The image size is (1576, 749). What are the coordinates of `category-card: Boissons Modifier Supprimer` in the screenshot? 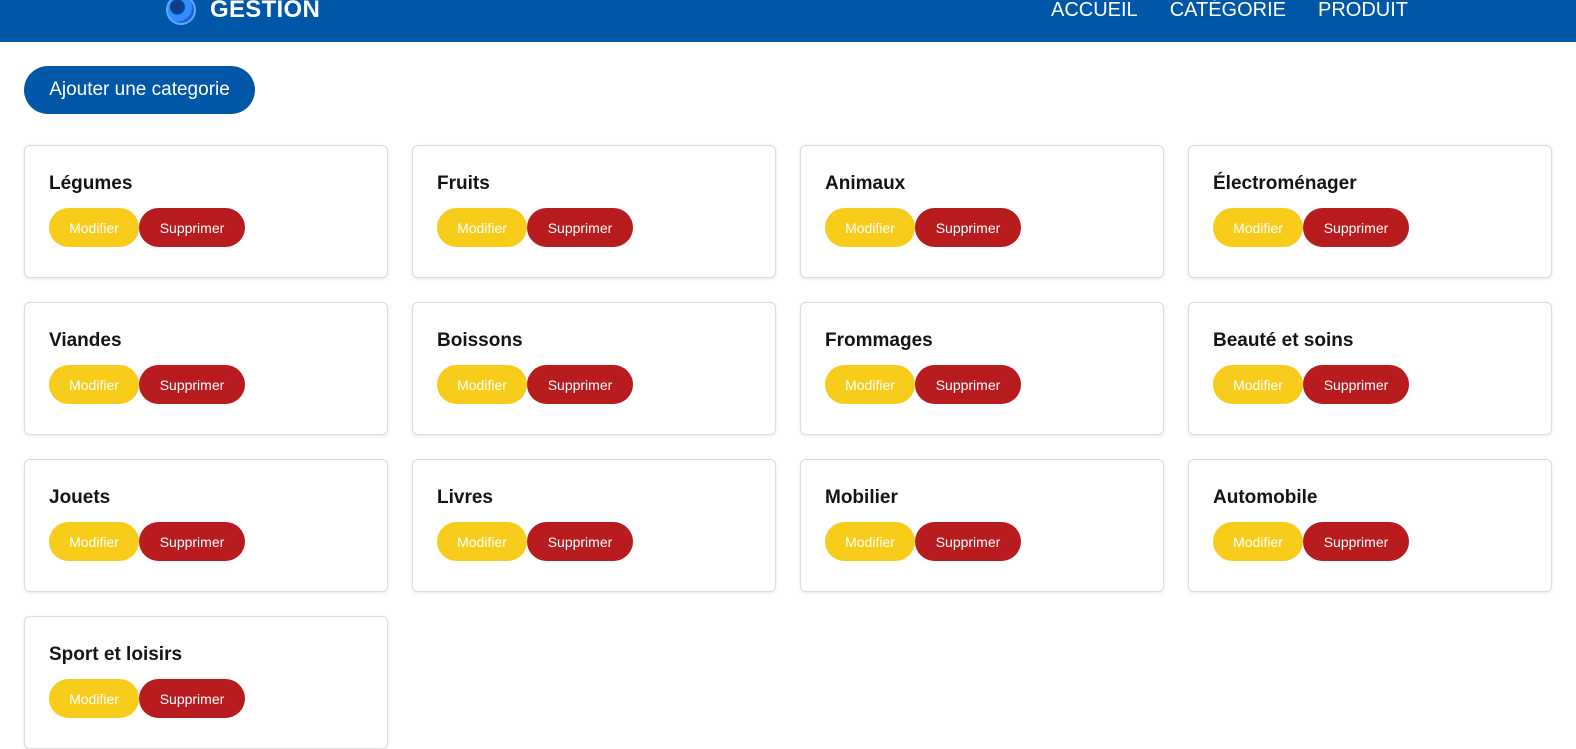 It's located at (594, 368).